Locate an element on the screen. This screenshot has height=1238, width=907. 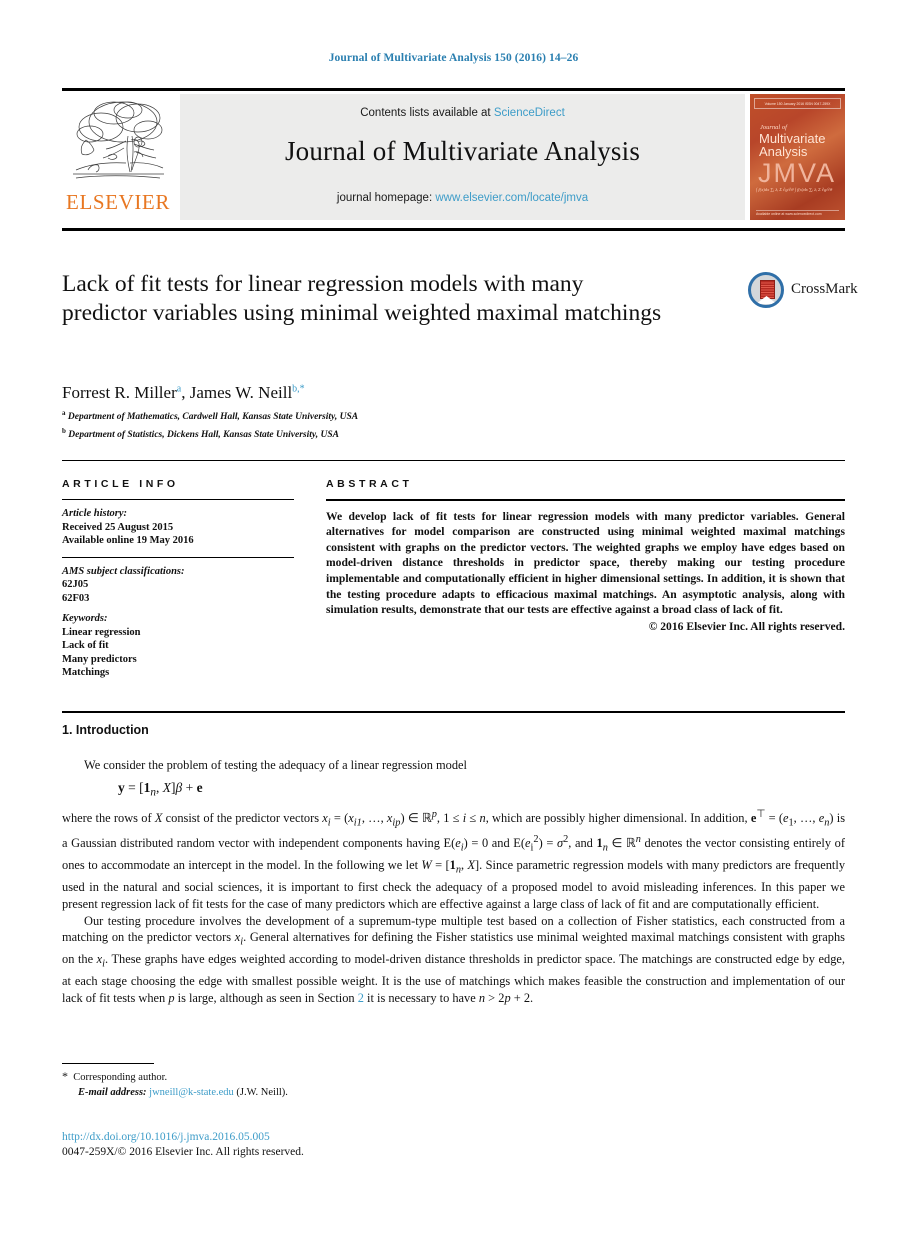
corresponding-author-star: * is located at coordinates (302, 388).